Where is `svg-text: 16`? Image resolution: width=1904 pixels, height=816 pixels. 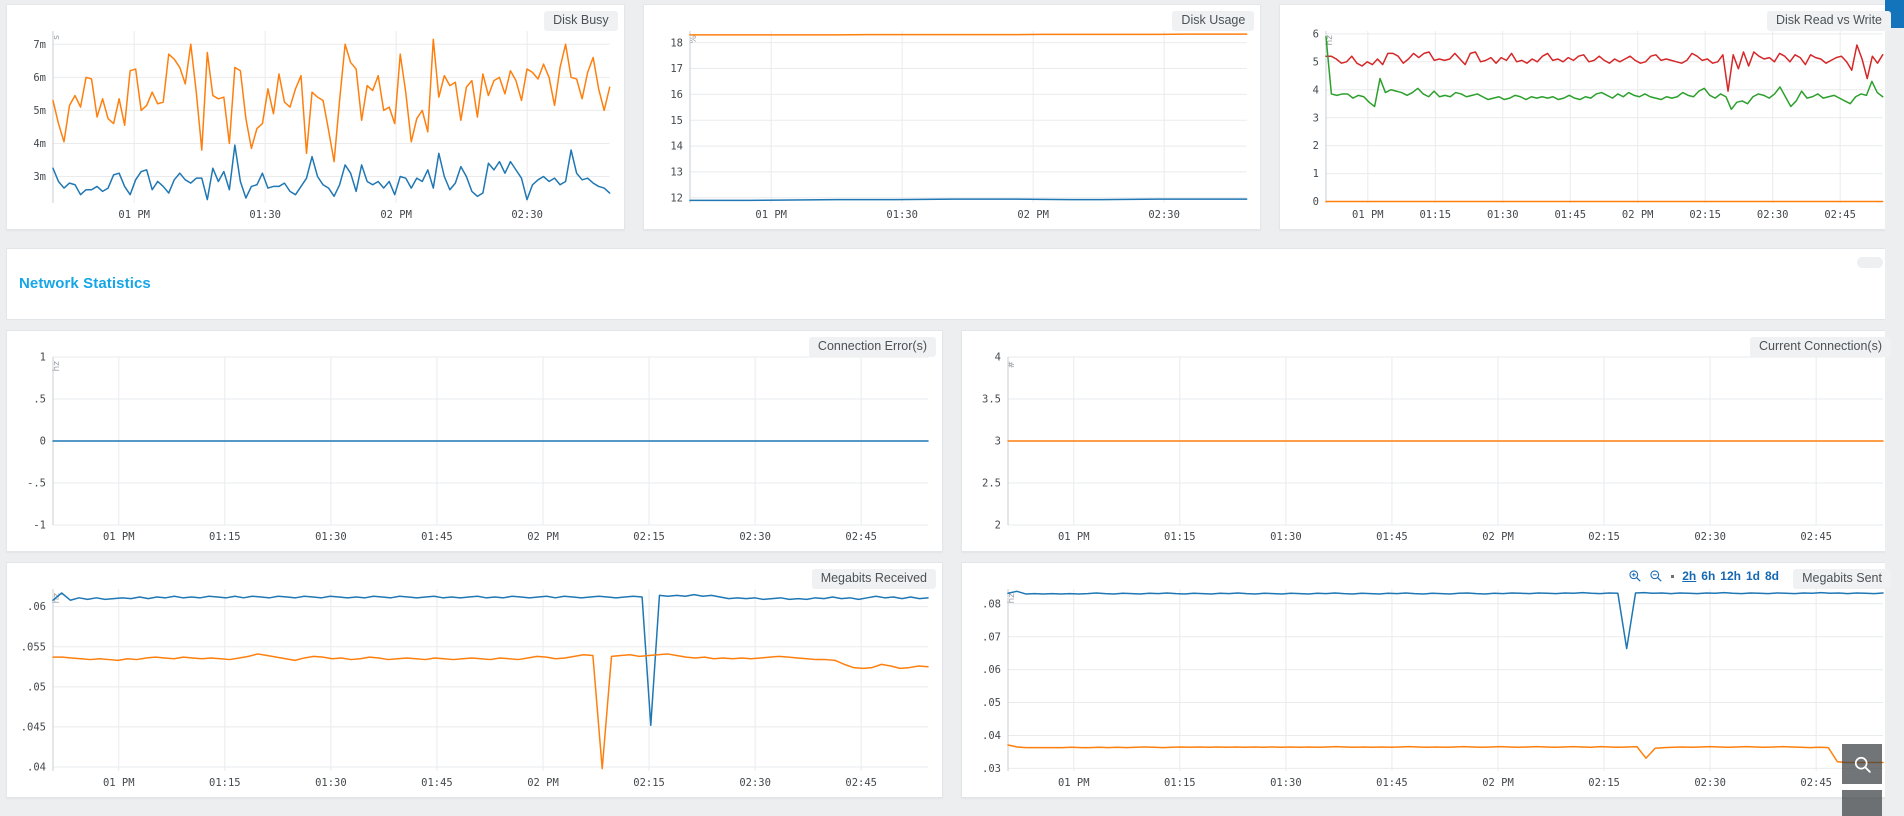 svg-text: 16 is located at coordinates (676, 95).